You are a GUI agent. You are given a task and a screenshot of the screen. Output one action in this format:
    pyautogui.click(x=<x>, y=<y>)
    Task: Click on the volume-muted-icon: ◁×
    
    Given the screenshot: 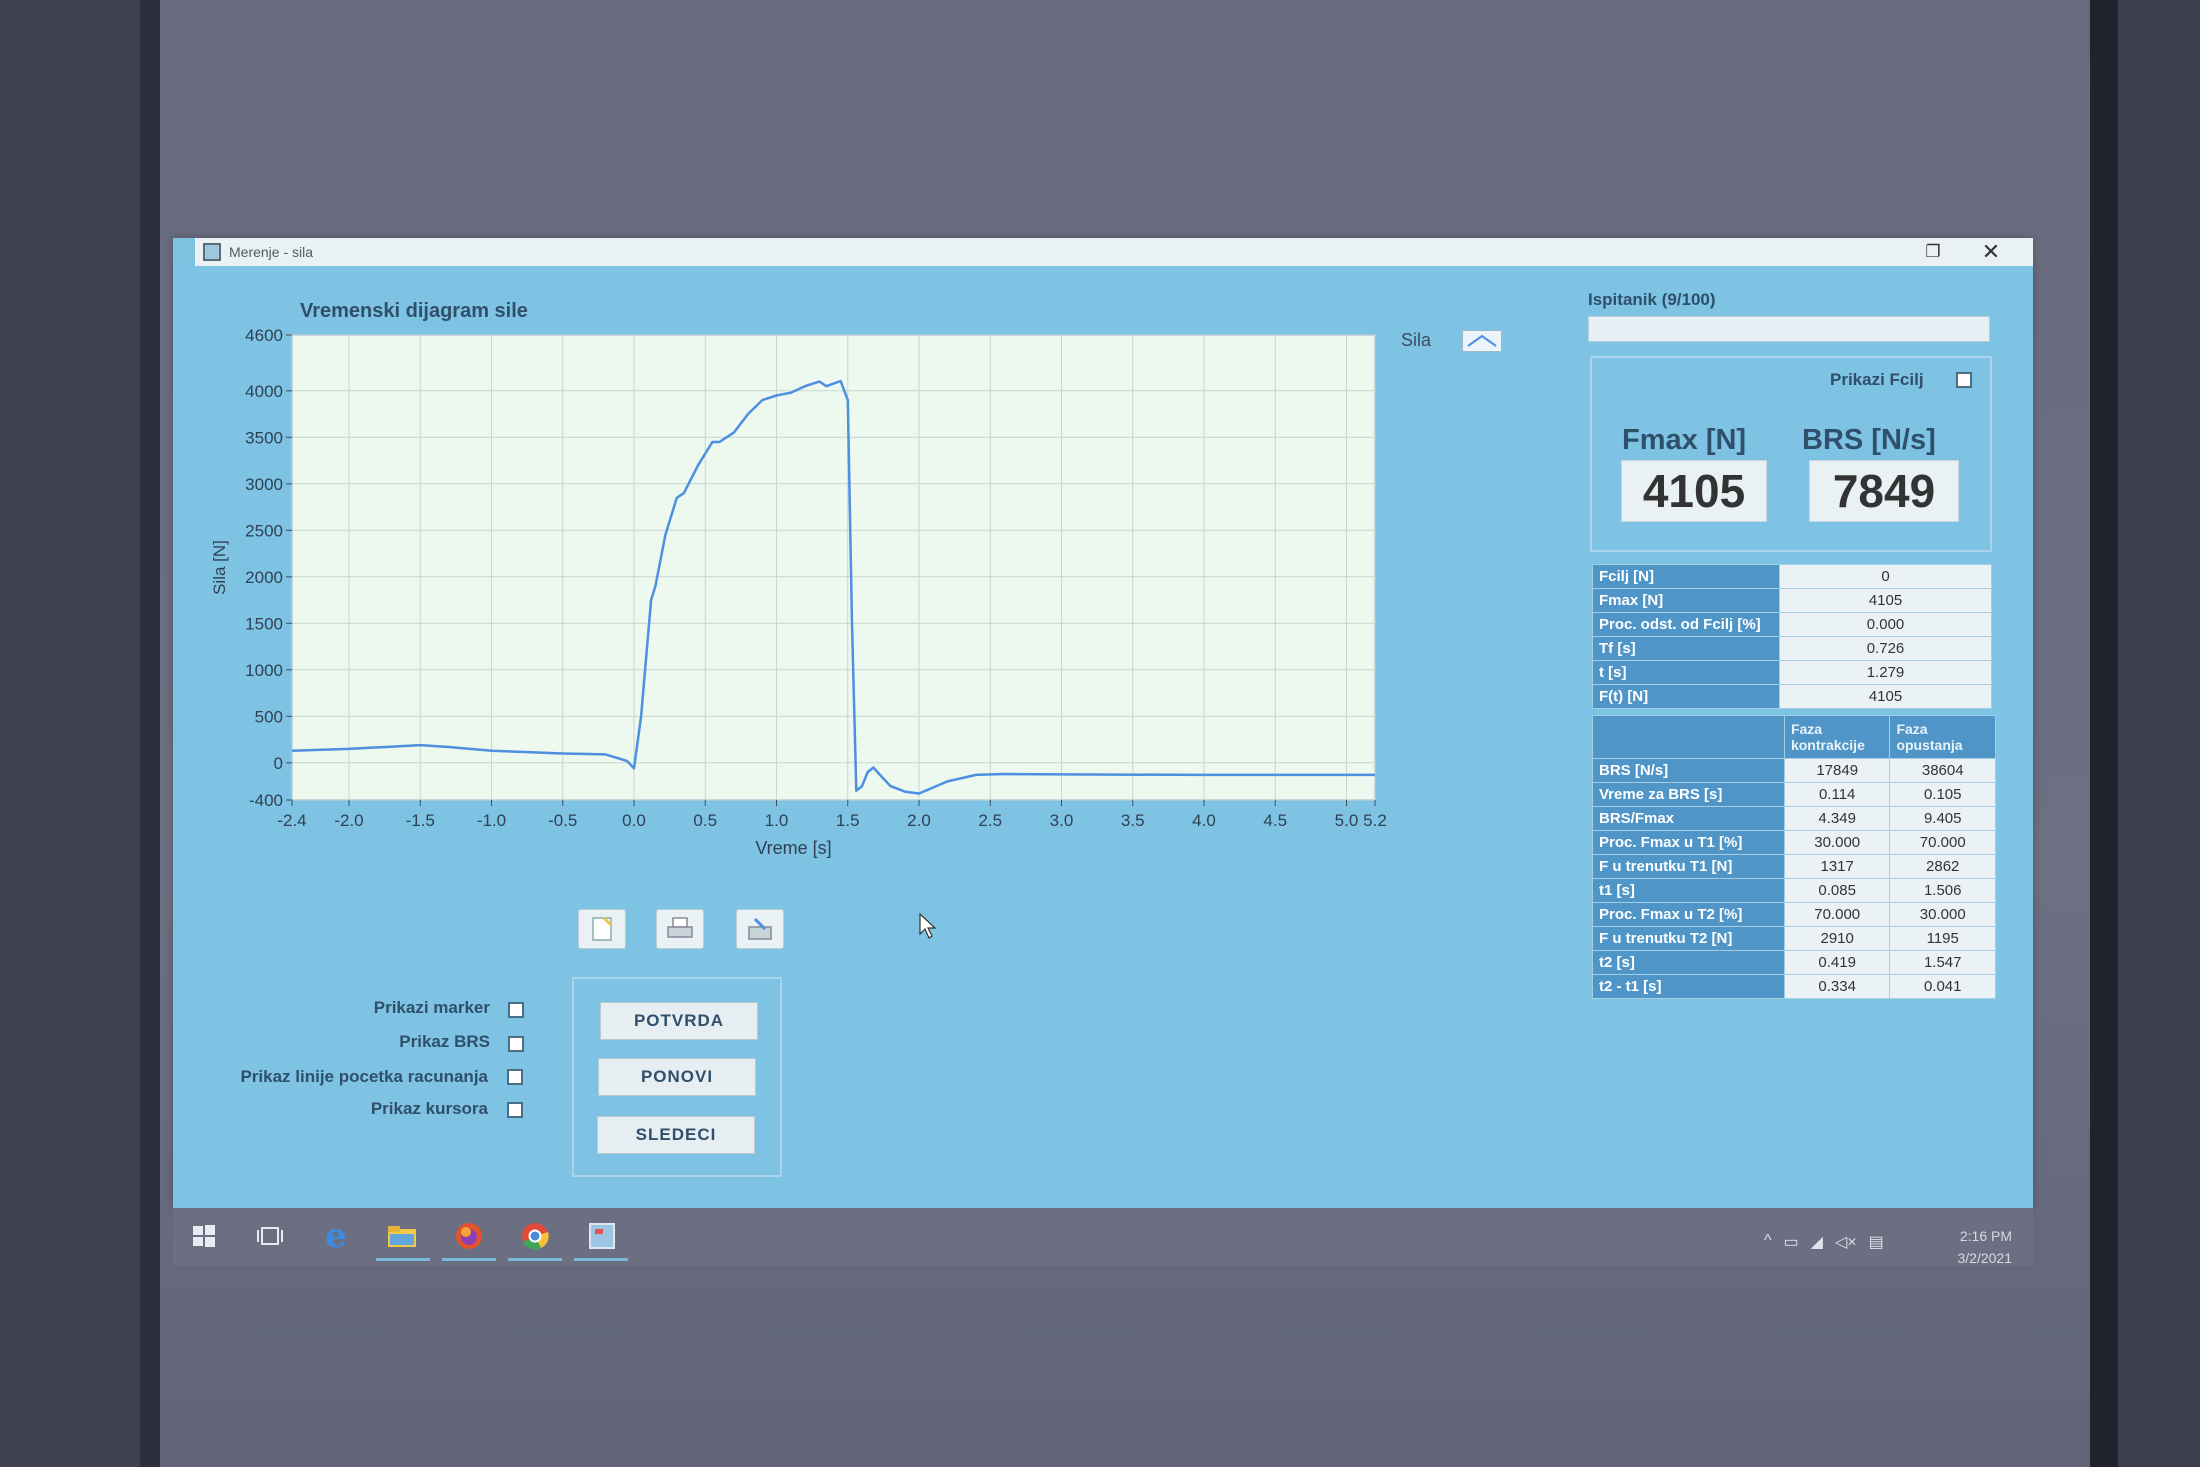 What is the action you would take?
    pyautogui.click(x=1846, y=1244)
    